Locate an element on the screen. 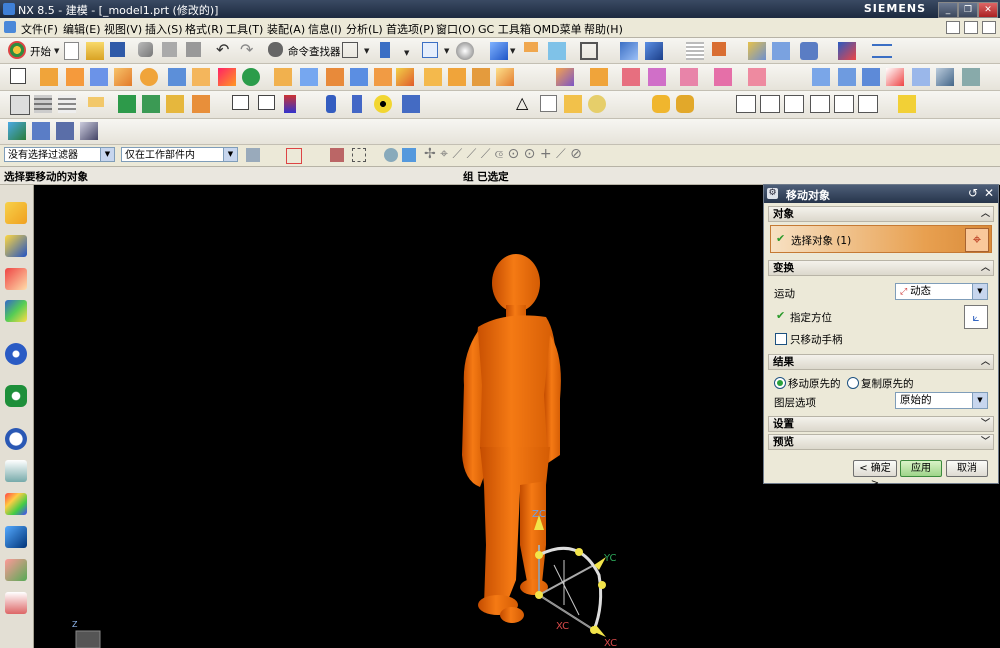  menu-window: 窗口(O) is located at coordinates (455, 29).